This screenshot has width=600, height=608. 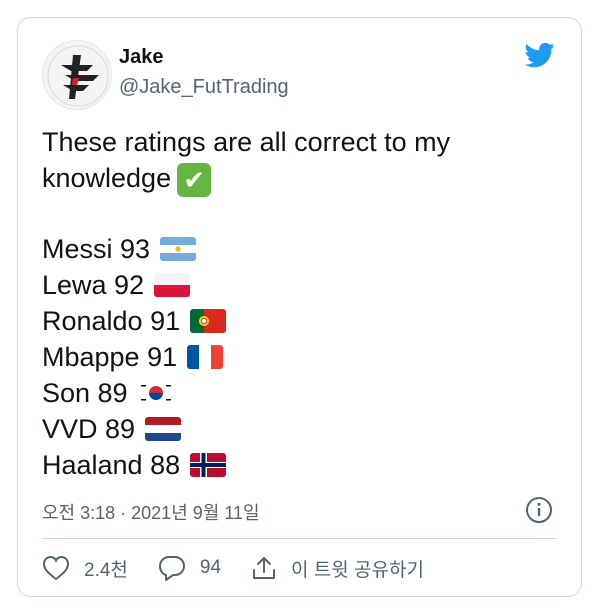 What do you see at coordinates (302, 178) in the screenshot?
I see `tweet-text-line: knowledge ✔` at bounding box center [302, 178].